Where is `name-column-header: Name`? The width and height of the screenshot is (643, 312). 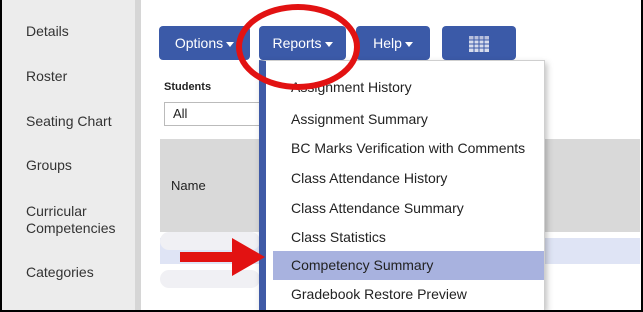
name-column-header: Name is located at coordinates (188, 185).